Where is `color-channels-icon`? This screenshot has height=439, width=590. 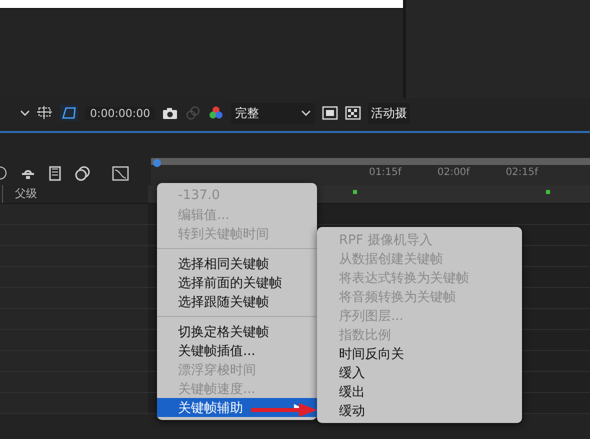
color-channels-icon is located at coordinates (216, 113).